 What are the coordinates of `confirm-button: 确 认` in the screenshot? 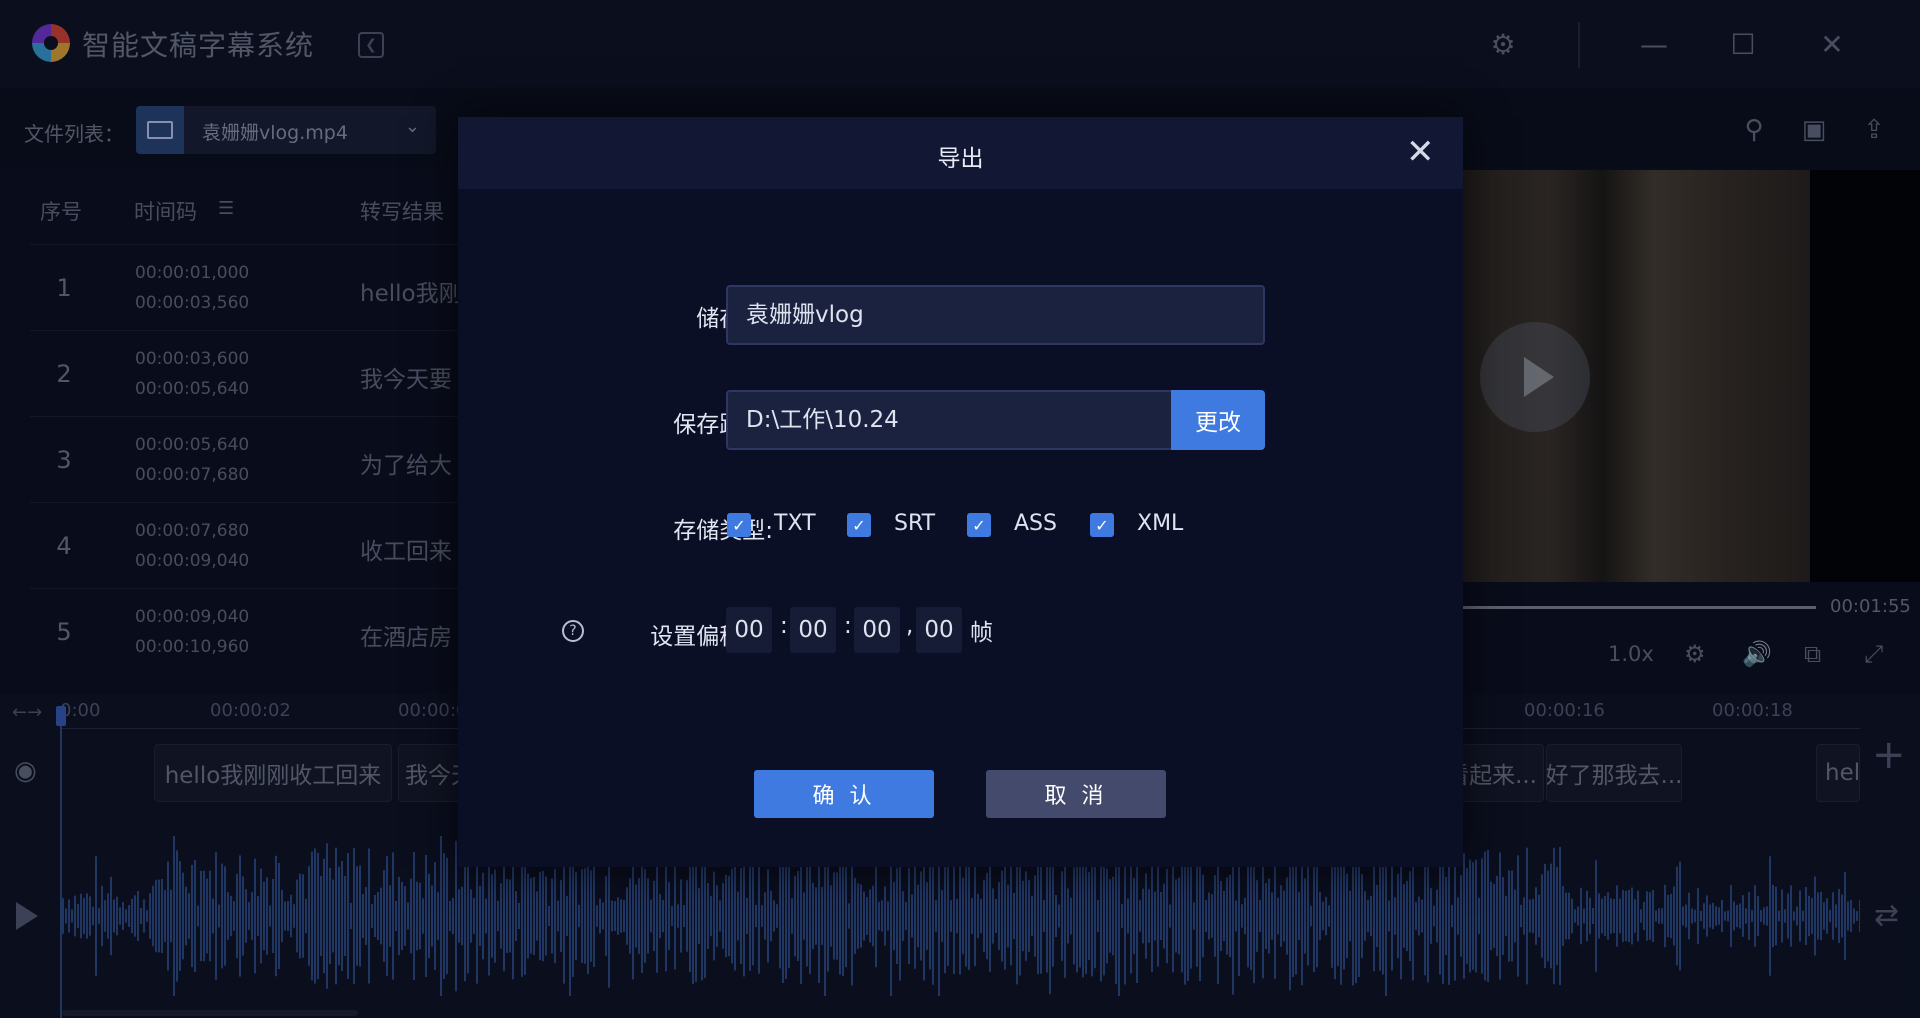 It's located at (844, 794).